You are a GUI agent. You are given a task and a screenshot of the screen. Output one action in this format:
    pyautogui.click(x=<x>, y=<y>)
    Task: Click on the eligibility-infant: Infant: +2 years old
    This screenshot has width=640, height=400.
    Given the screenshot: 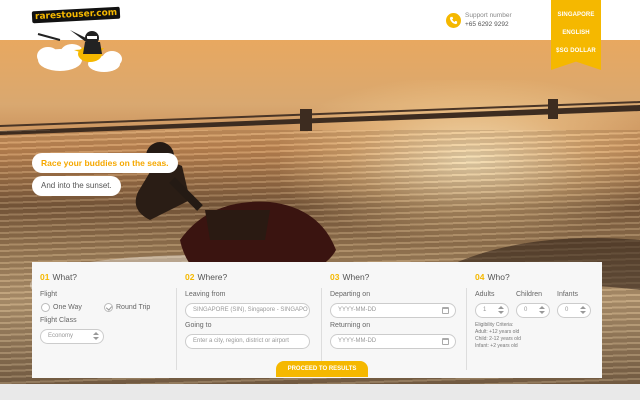 What is the action you would take?
    pyautogui.click(x=496, y=346)
    